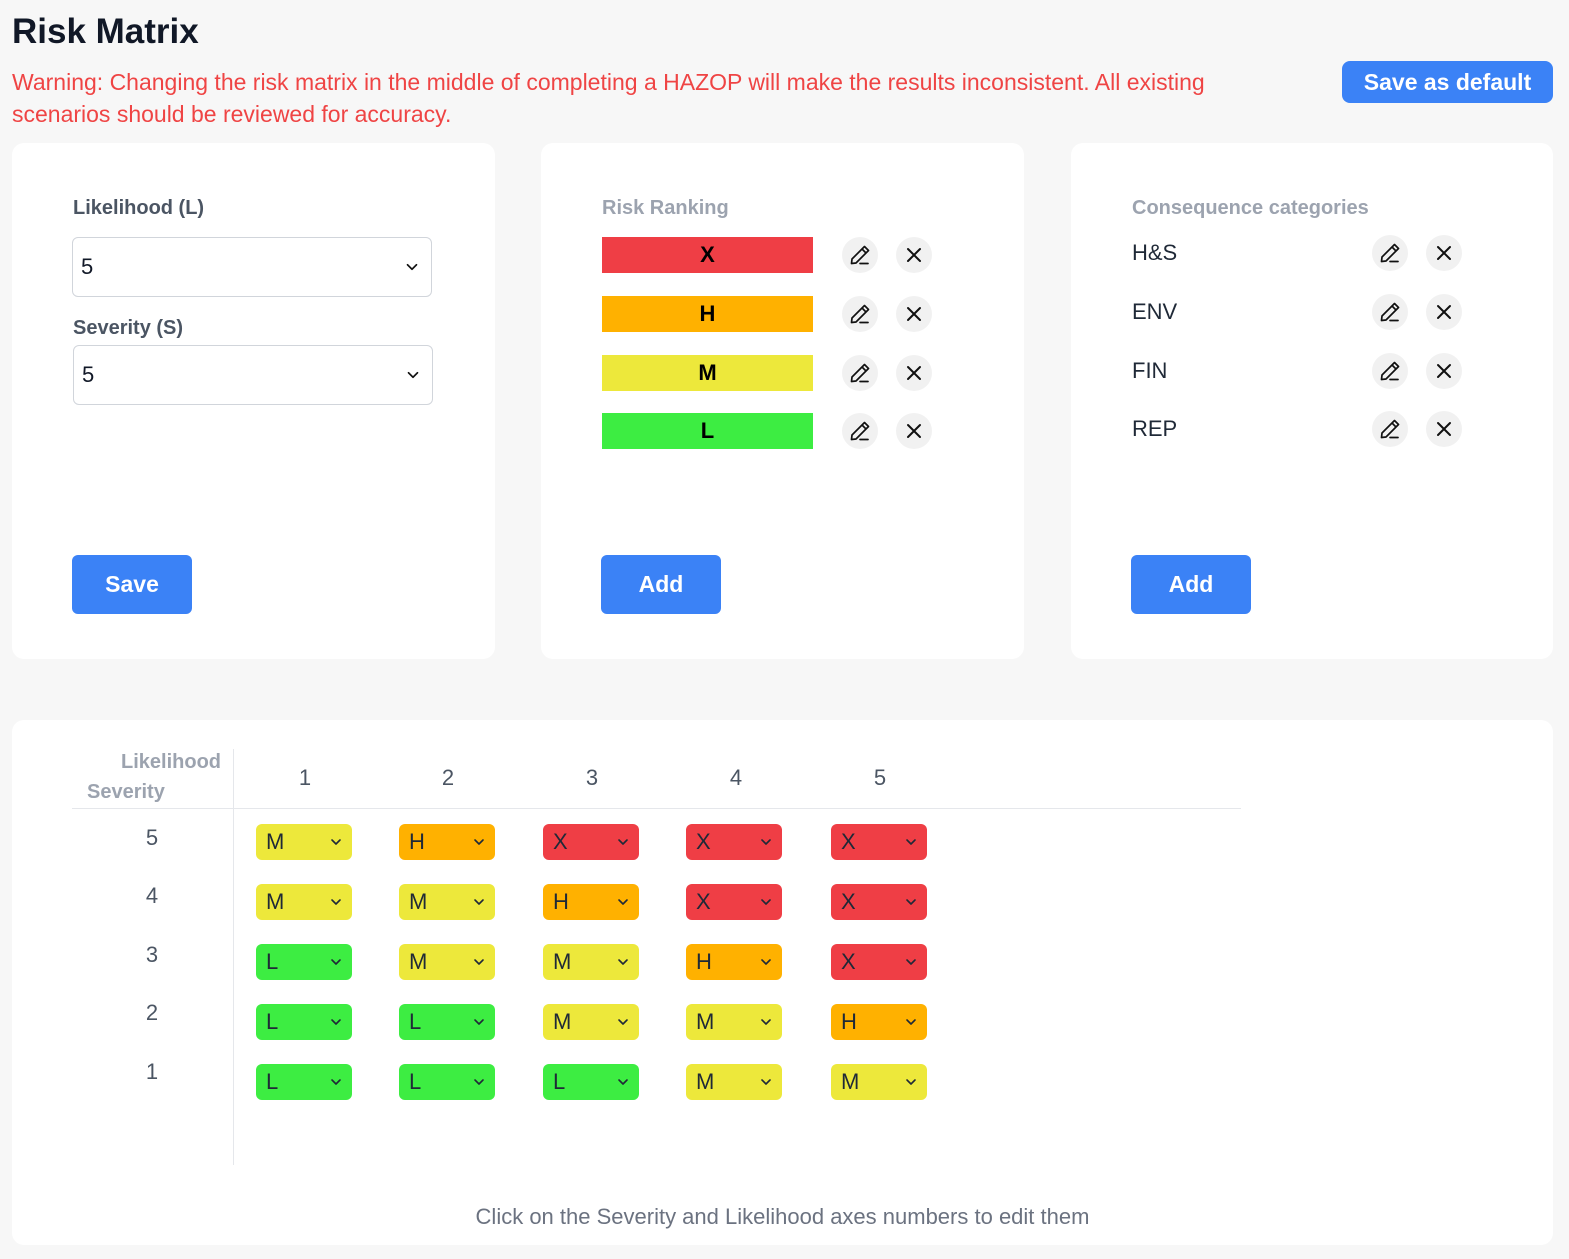 This screenshot has width=1569, height=1259. Describe the element at coordinates (1155, 252) in the screenshot. I see `consequence-name: H&S` at that location.